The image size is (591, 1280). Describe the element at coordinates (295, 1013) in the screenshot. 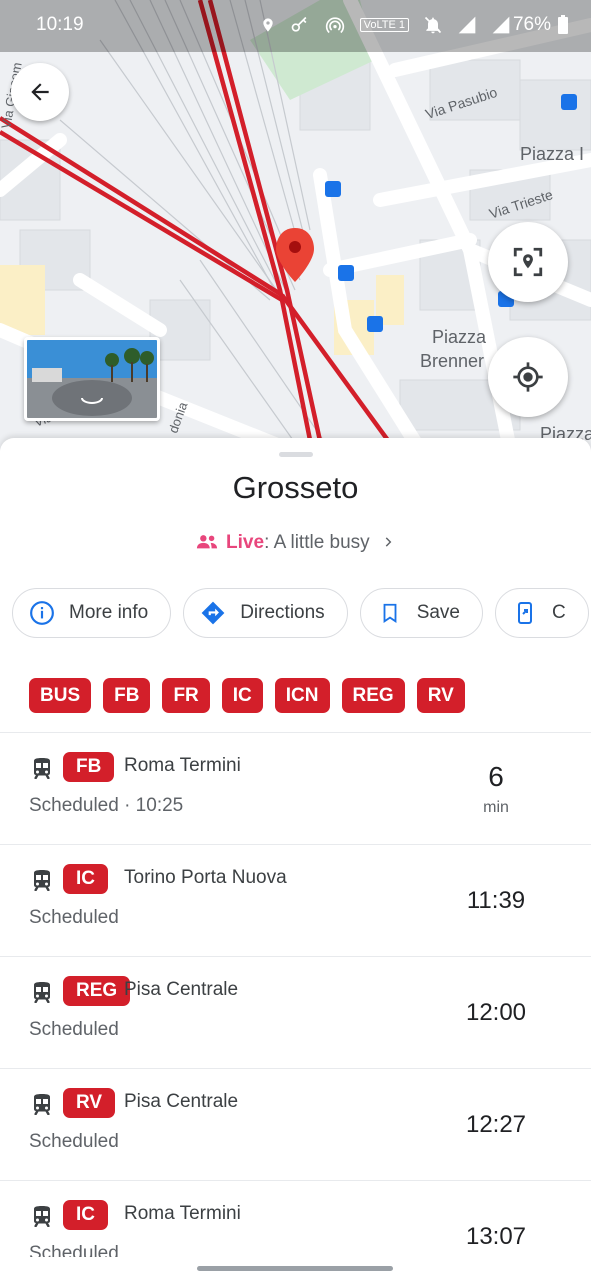

I see `departure-row: REG Pisa Centrale Scheduled 12:00` at that location.